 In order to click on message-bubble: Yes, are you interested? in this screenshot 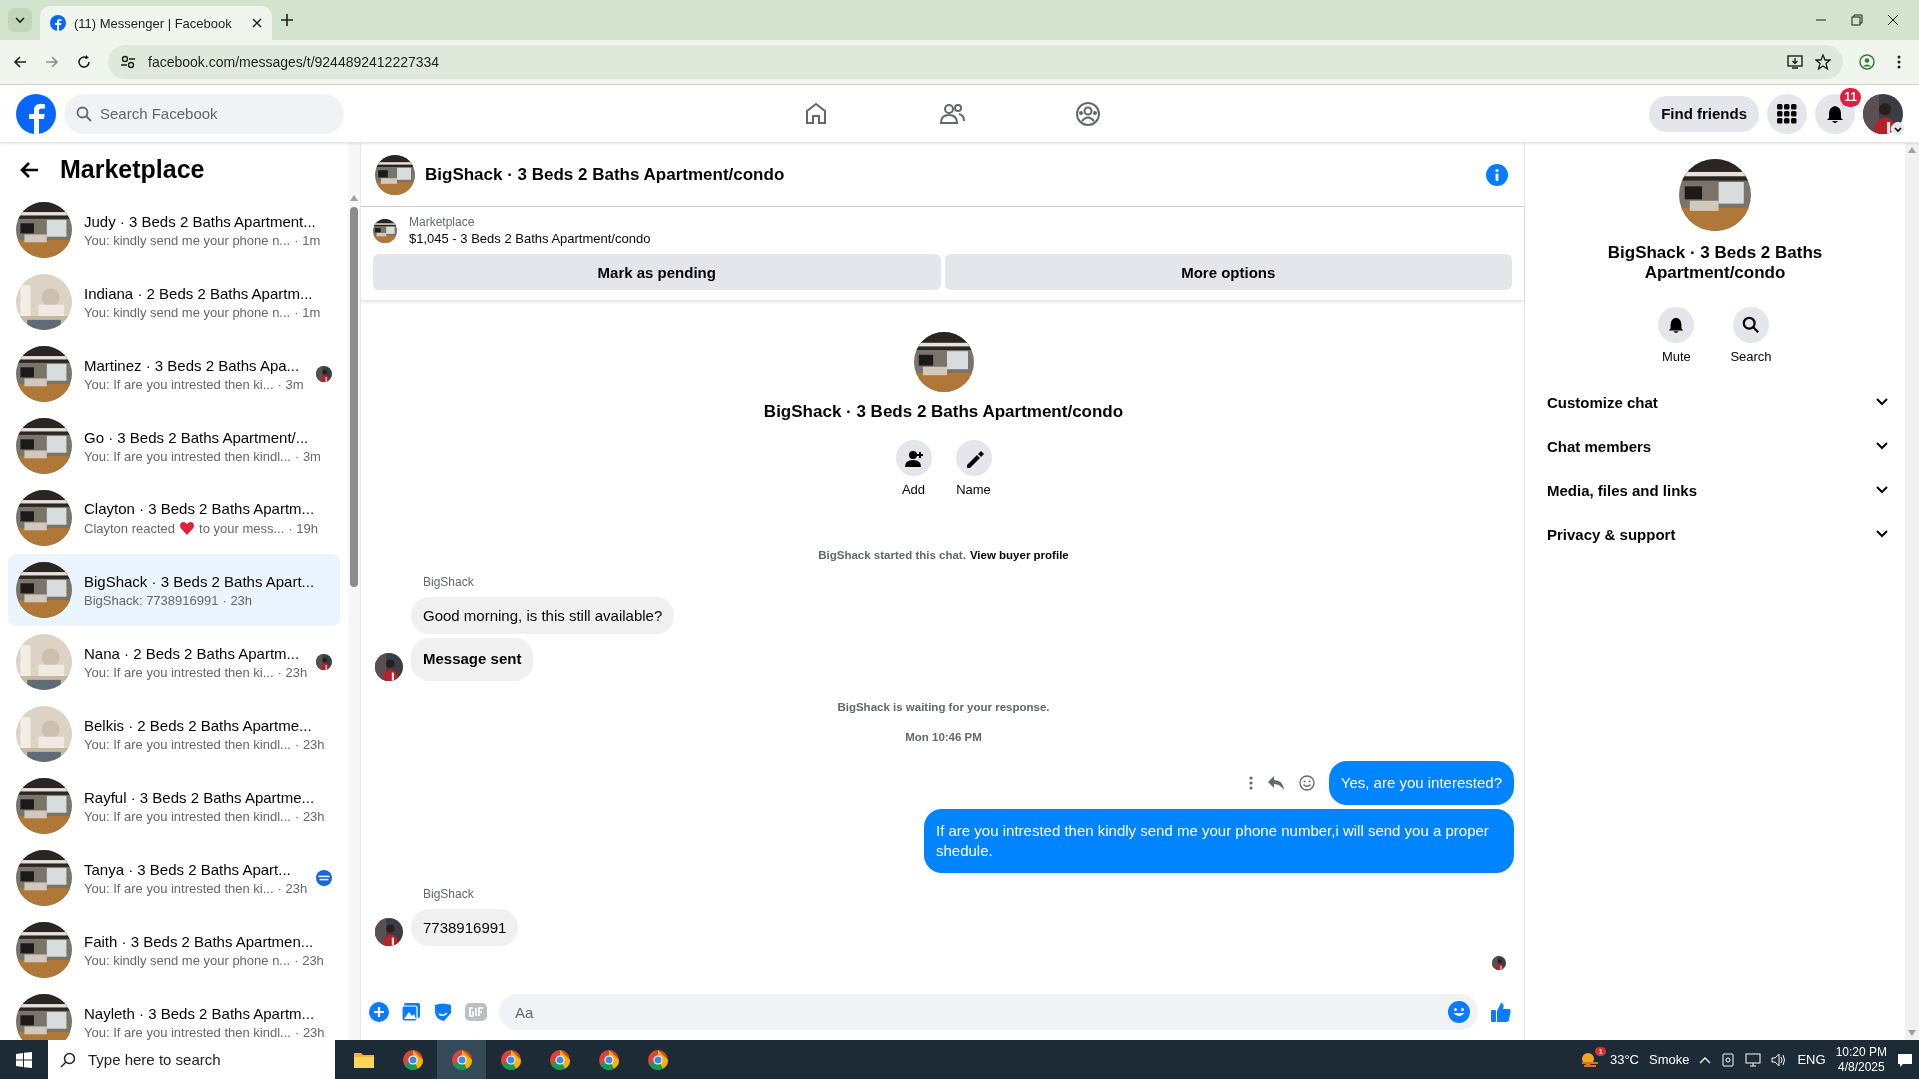, I will do `click(1421, 783)`.